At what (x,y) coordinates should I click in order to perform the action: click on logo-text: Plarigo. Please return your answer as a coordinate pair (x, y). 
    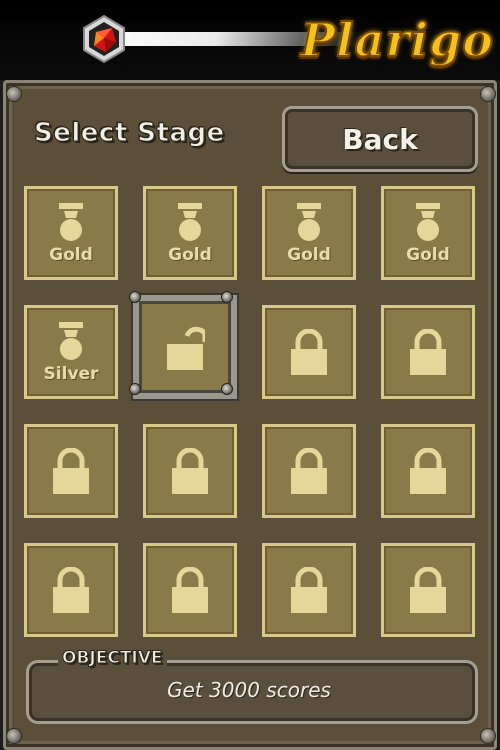
    Looking at the image, I should click on (397, 40).